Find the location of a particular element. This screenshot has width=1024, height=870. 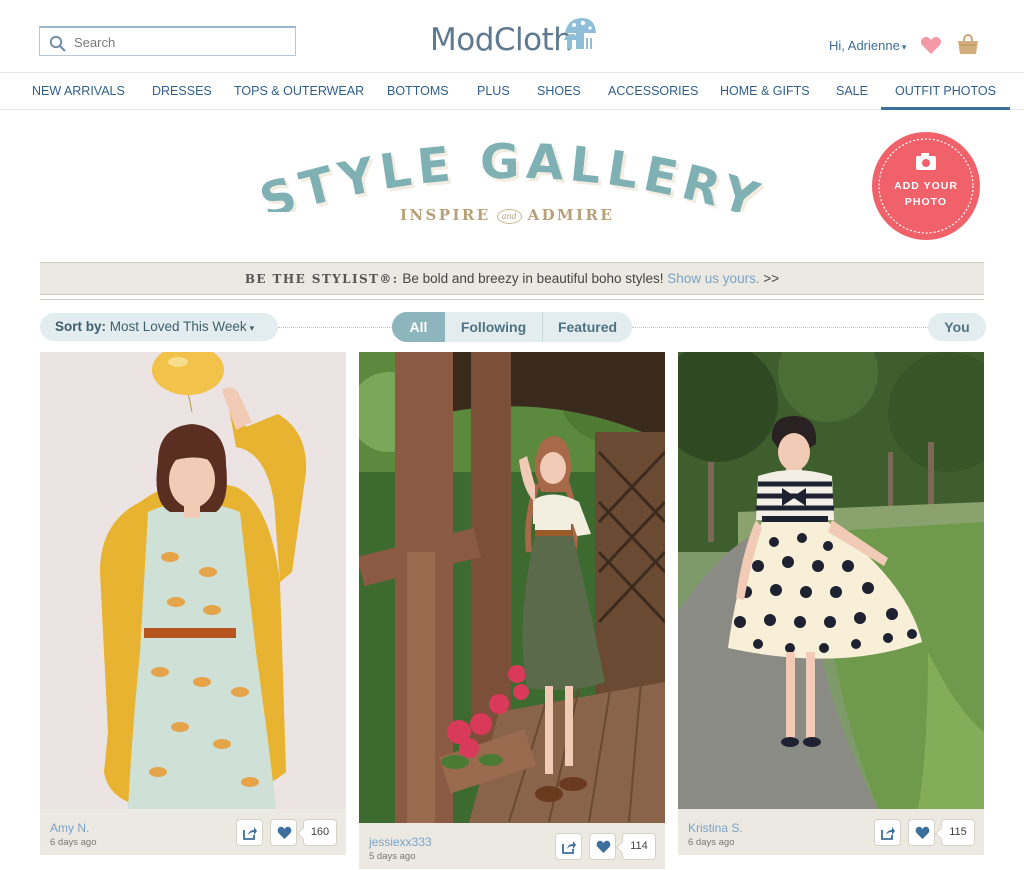

add-photo-line1: ADD YOUR is located at coordinates (926, 186).